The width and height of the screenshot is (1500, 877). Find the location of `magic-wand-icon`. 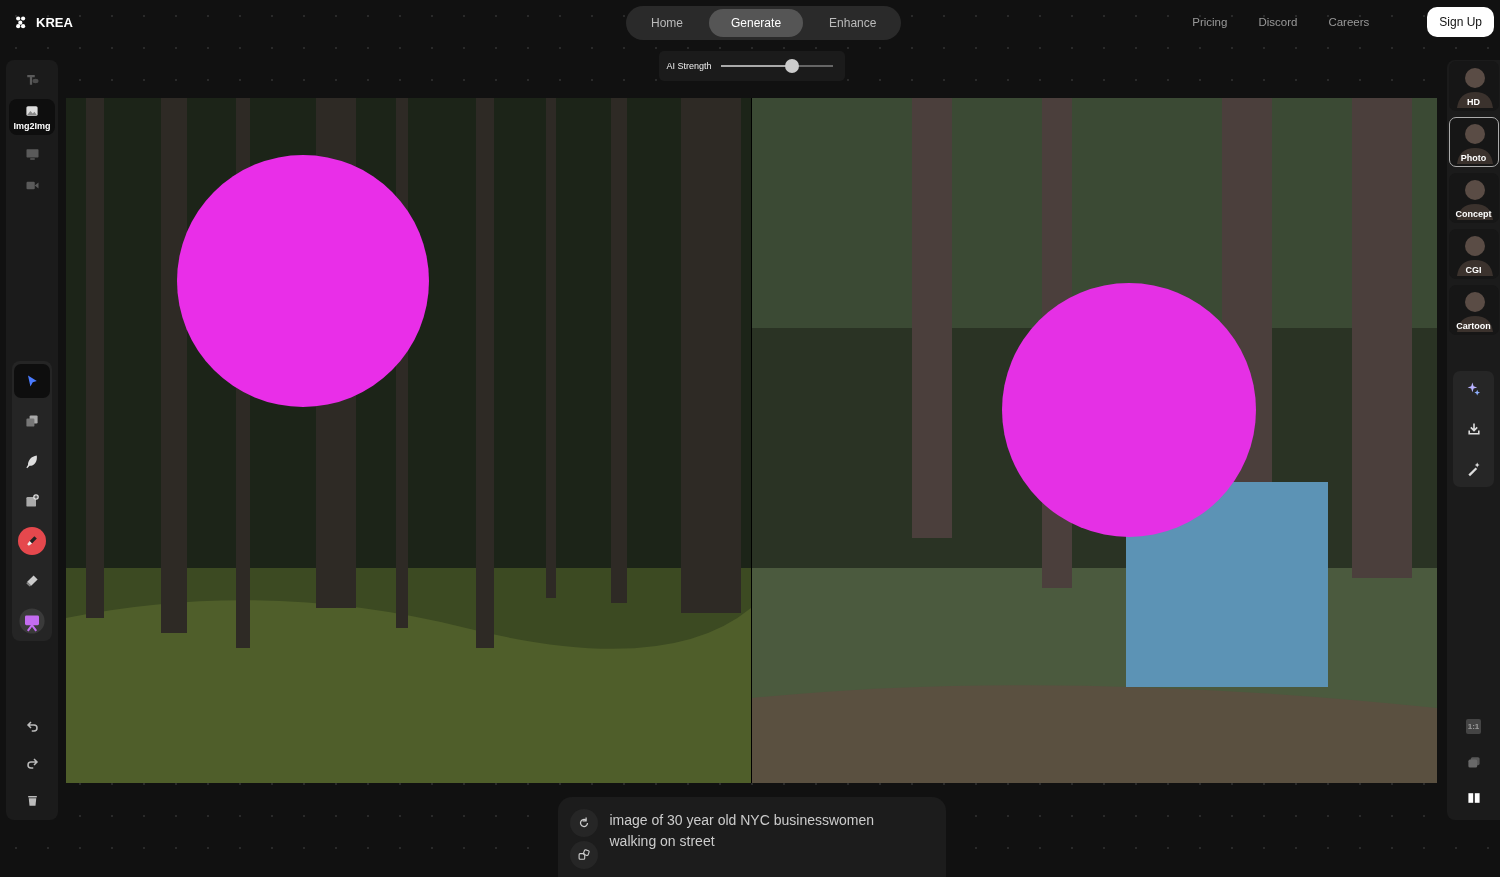

magic-wand-icon is located at coordinates (1473, 469).